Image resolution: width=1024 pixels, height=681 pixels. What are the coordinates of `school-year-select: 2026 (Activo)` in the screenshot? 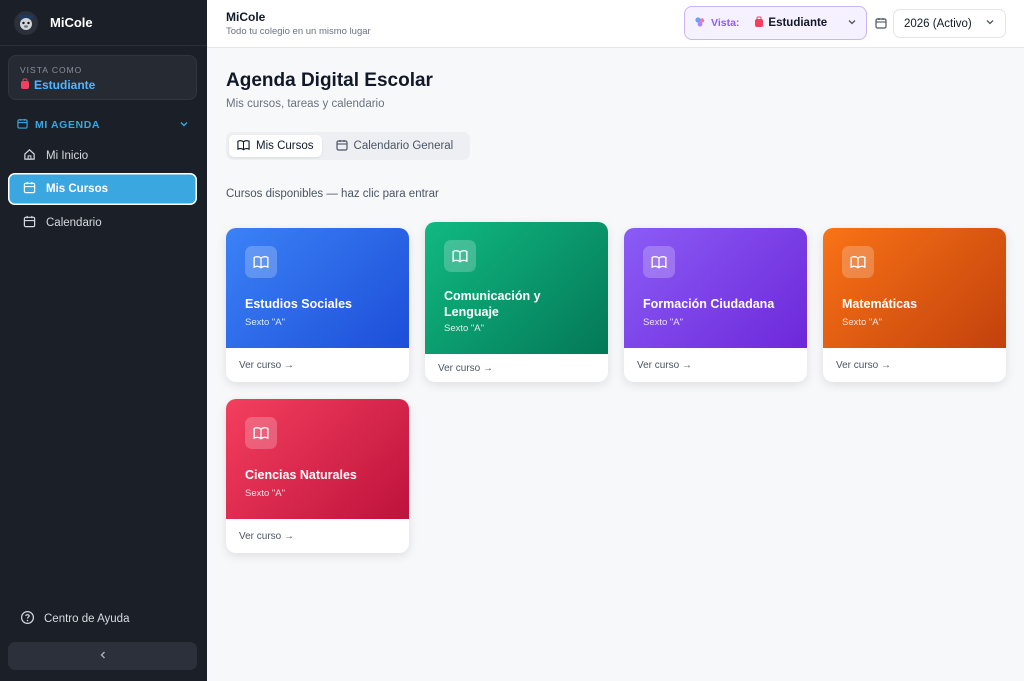 It's located at (949, 23).